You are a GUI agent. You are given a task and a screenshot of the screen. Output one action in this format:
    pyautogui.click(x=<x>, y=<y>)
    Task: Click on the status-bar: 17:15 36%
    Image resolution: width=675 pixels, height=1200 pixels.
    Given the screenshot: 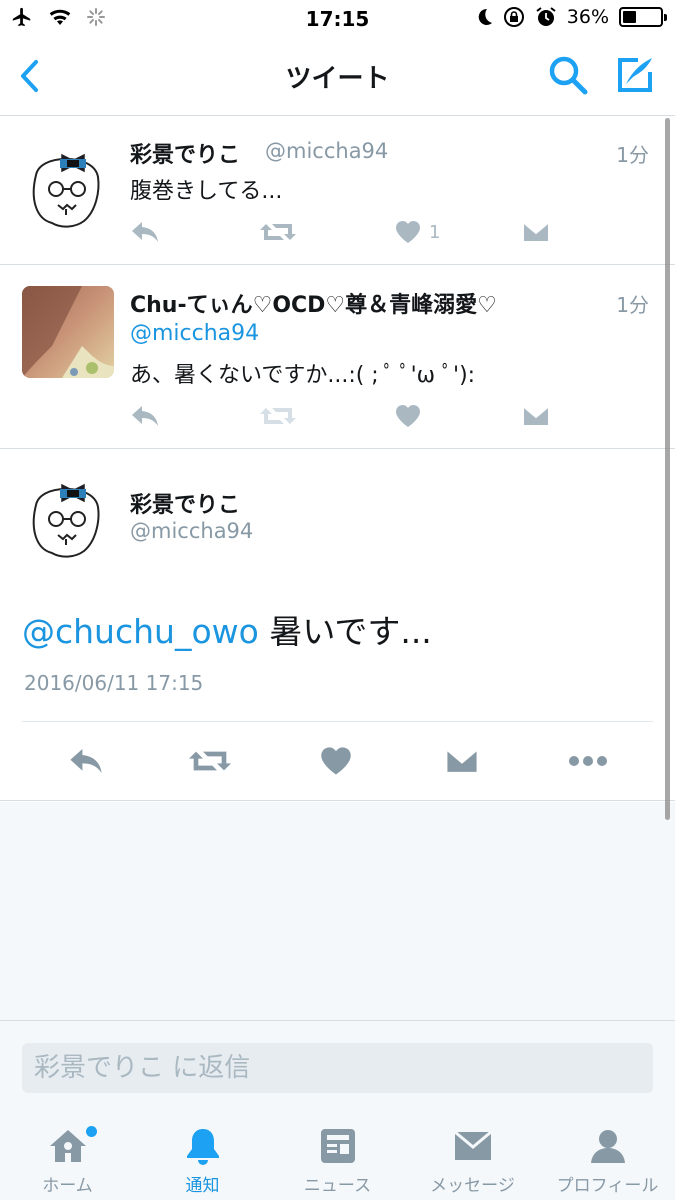 What is the action you would take?
    pyautogui.click(x=337, y=19)
    